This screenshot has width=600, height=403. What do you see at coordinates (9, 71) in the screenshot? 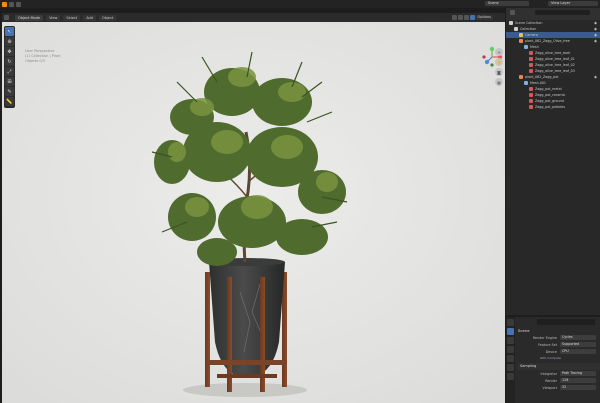
I see `scale-icon: ⤢` at bounding box center [9, 71].